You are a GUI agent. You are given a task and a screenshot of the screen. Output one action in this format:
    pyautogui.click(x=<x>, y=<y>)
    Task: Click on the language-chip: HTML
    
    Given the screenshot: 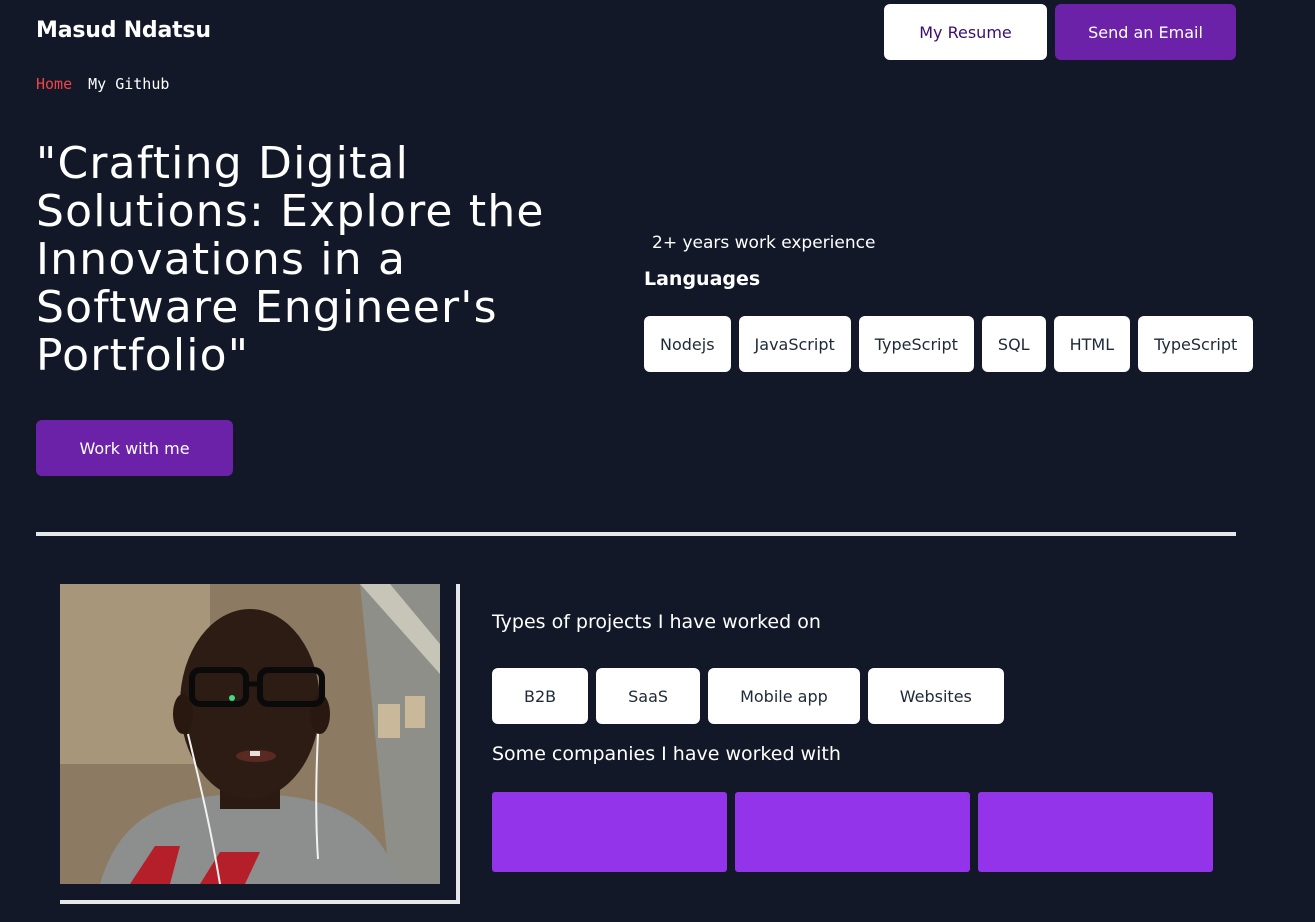 What is the action you would take?
    pyautogui.click(x=1092, y=344)
    